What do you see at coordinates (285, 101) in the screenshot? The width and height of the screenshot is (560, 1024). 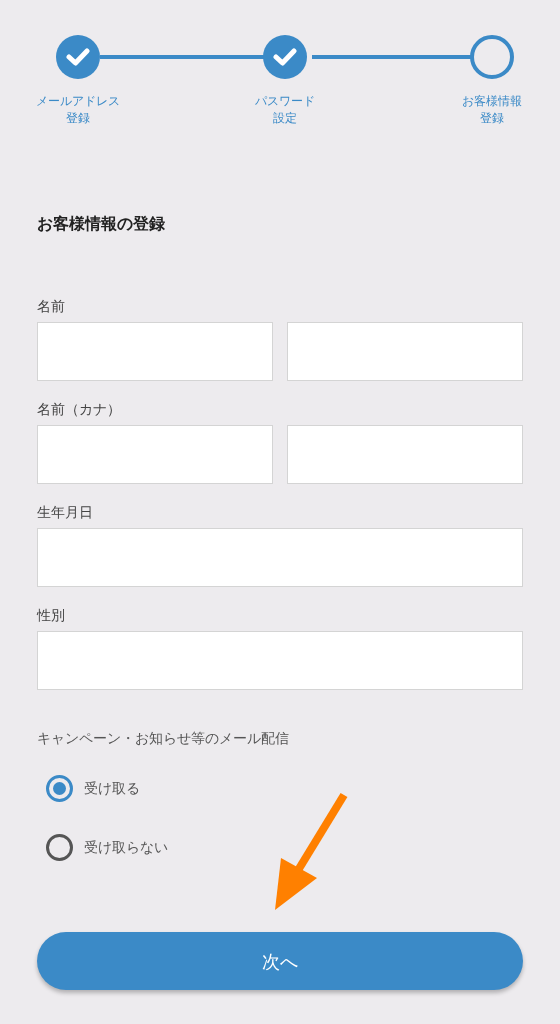 I see `step-label: パスワード` at bounding box center [285, 101].